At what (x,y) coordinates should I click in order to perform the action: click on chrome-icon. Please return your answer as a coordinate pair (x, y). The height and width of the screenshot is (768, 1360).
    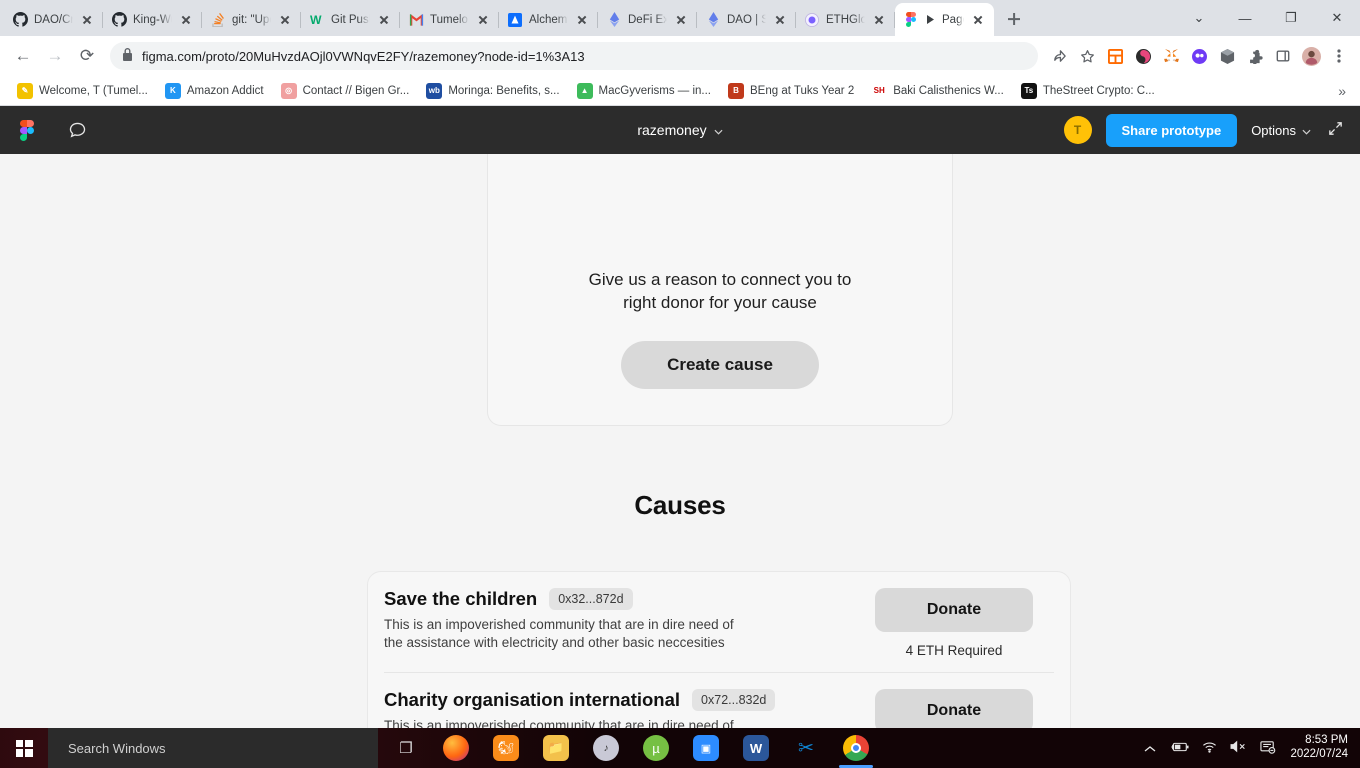
    Looking at the image, I should click on (856, 748).